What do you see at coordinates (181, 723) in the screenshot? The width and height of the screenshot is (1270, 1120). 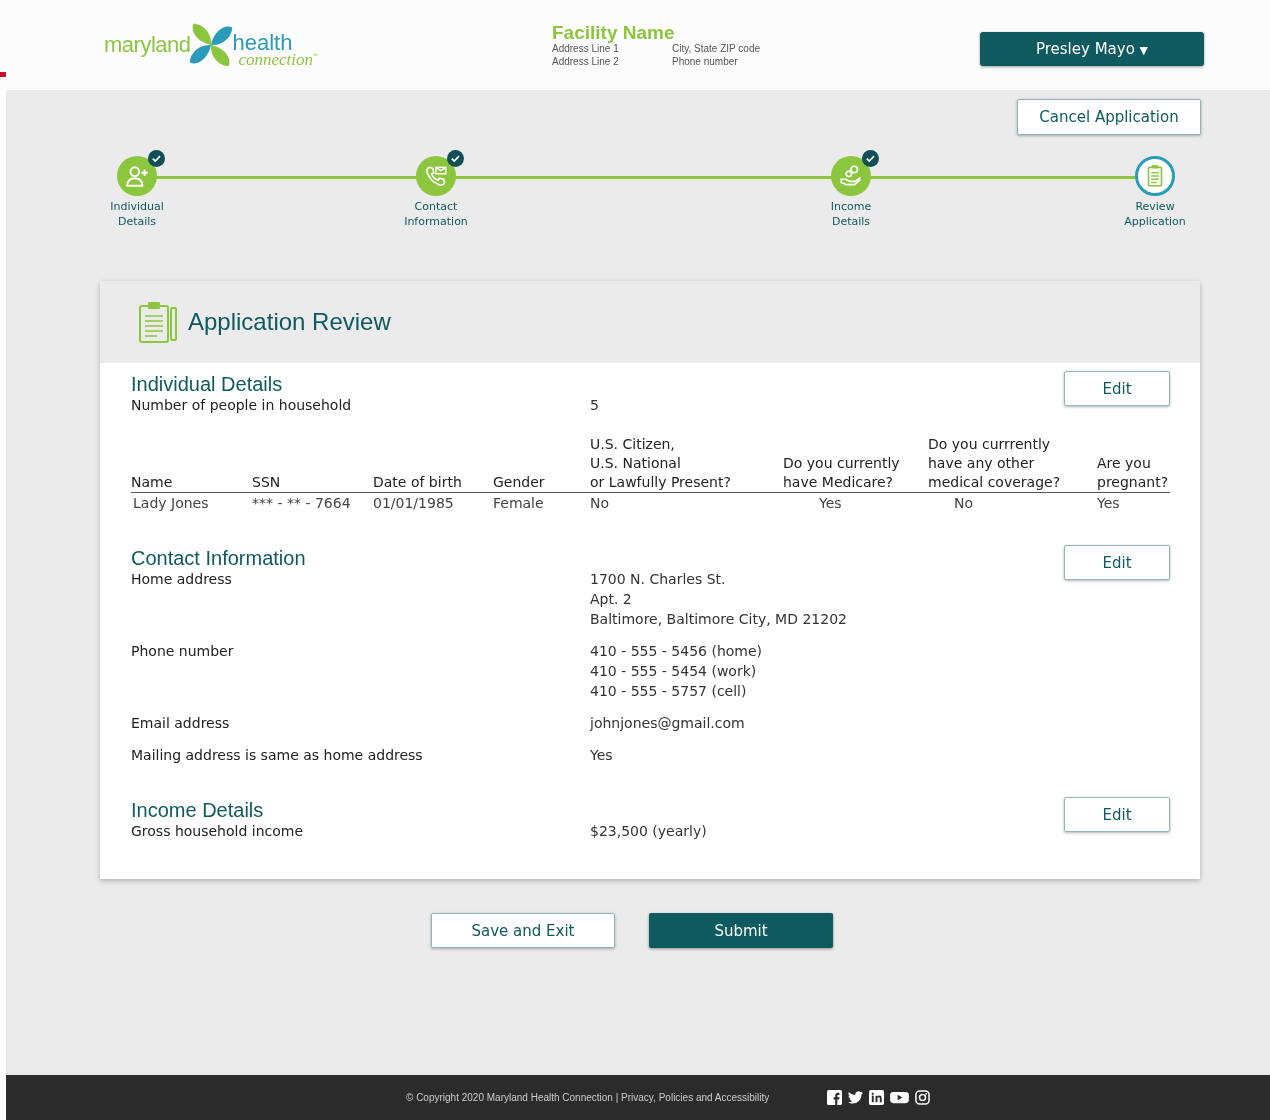 I see `field-label: Email address` at bounding box center [181, 723].